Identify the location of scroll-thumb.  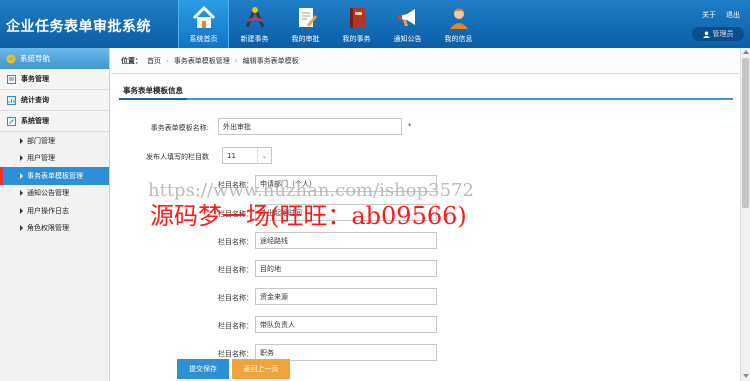
(745, 133).